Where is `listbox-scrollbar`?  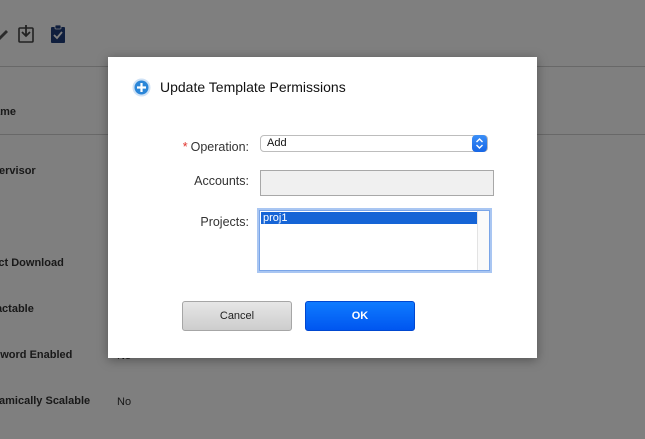 listbox-scrollbar is located at coordinates (483, 240).